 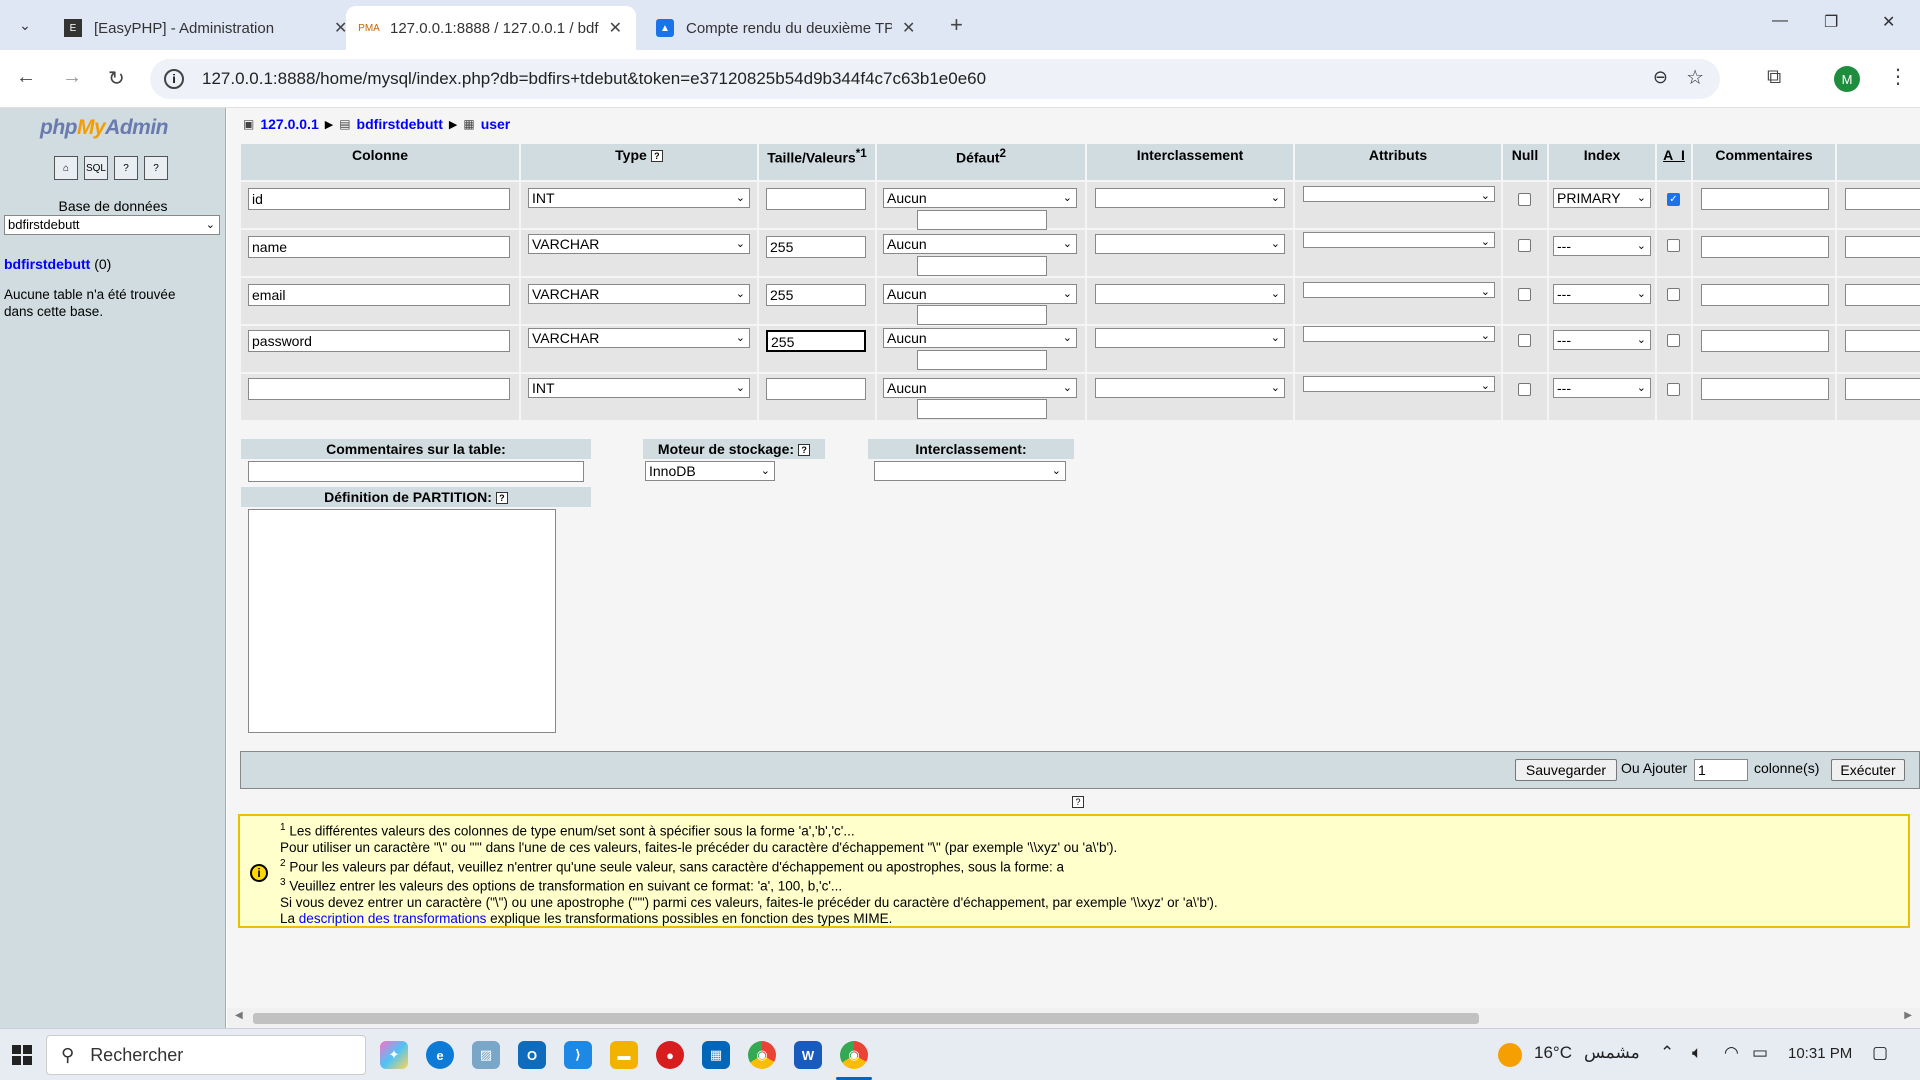 What do you see at coordinates (1880, 1053) in the screenshot?
I see `notifications-icon: ▢` at bounding box center [1880, 1053].